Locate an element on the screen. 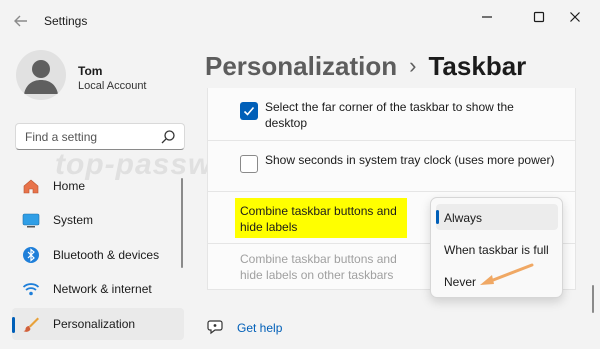 The image size is (600, 349). sidebar-item-home: Home is located at coordinates (98, 186).